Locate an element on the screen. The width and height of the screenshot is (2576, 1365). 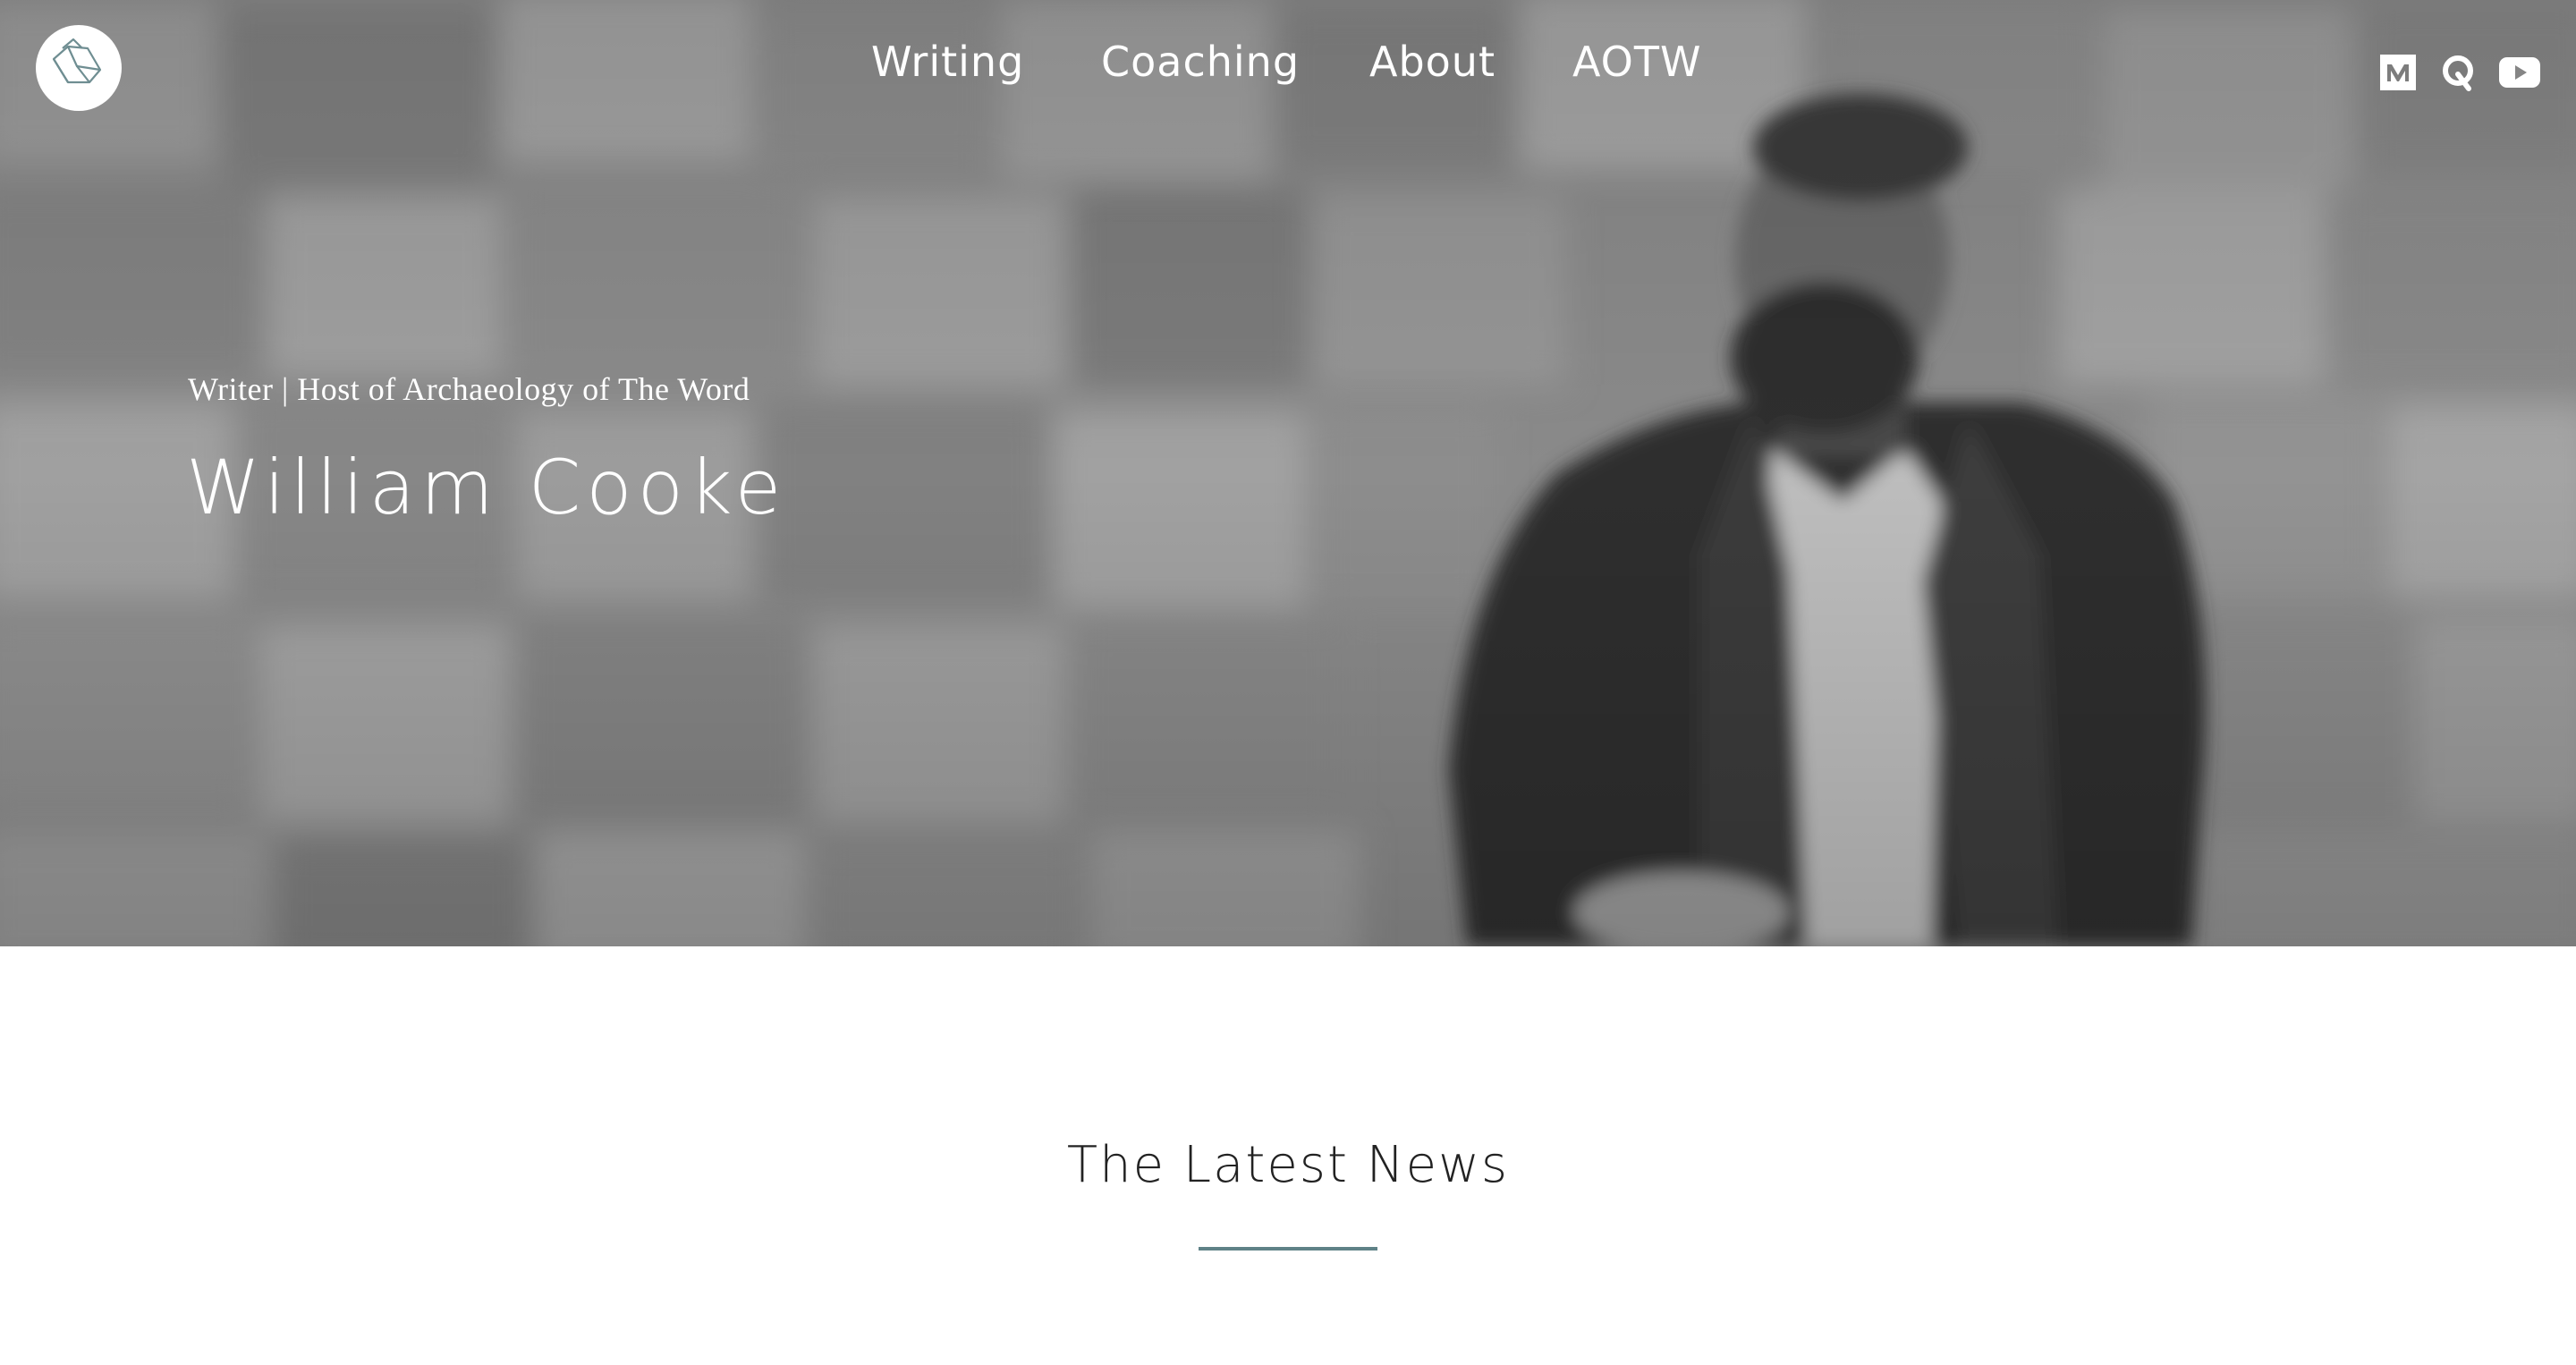
nav-item-aotw: AOTW is located at coordinates (1636, 62).